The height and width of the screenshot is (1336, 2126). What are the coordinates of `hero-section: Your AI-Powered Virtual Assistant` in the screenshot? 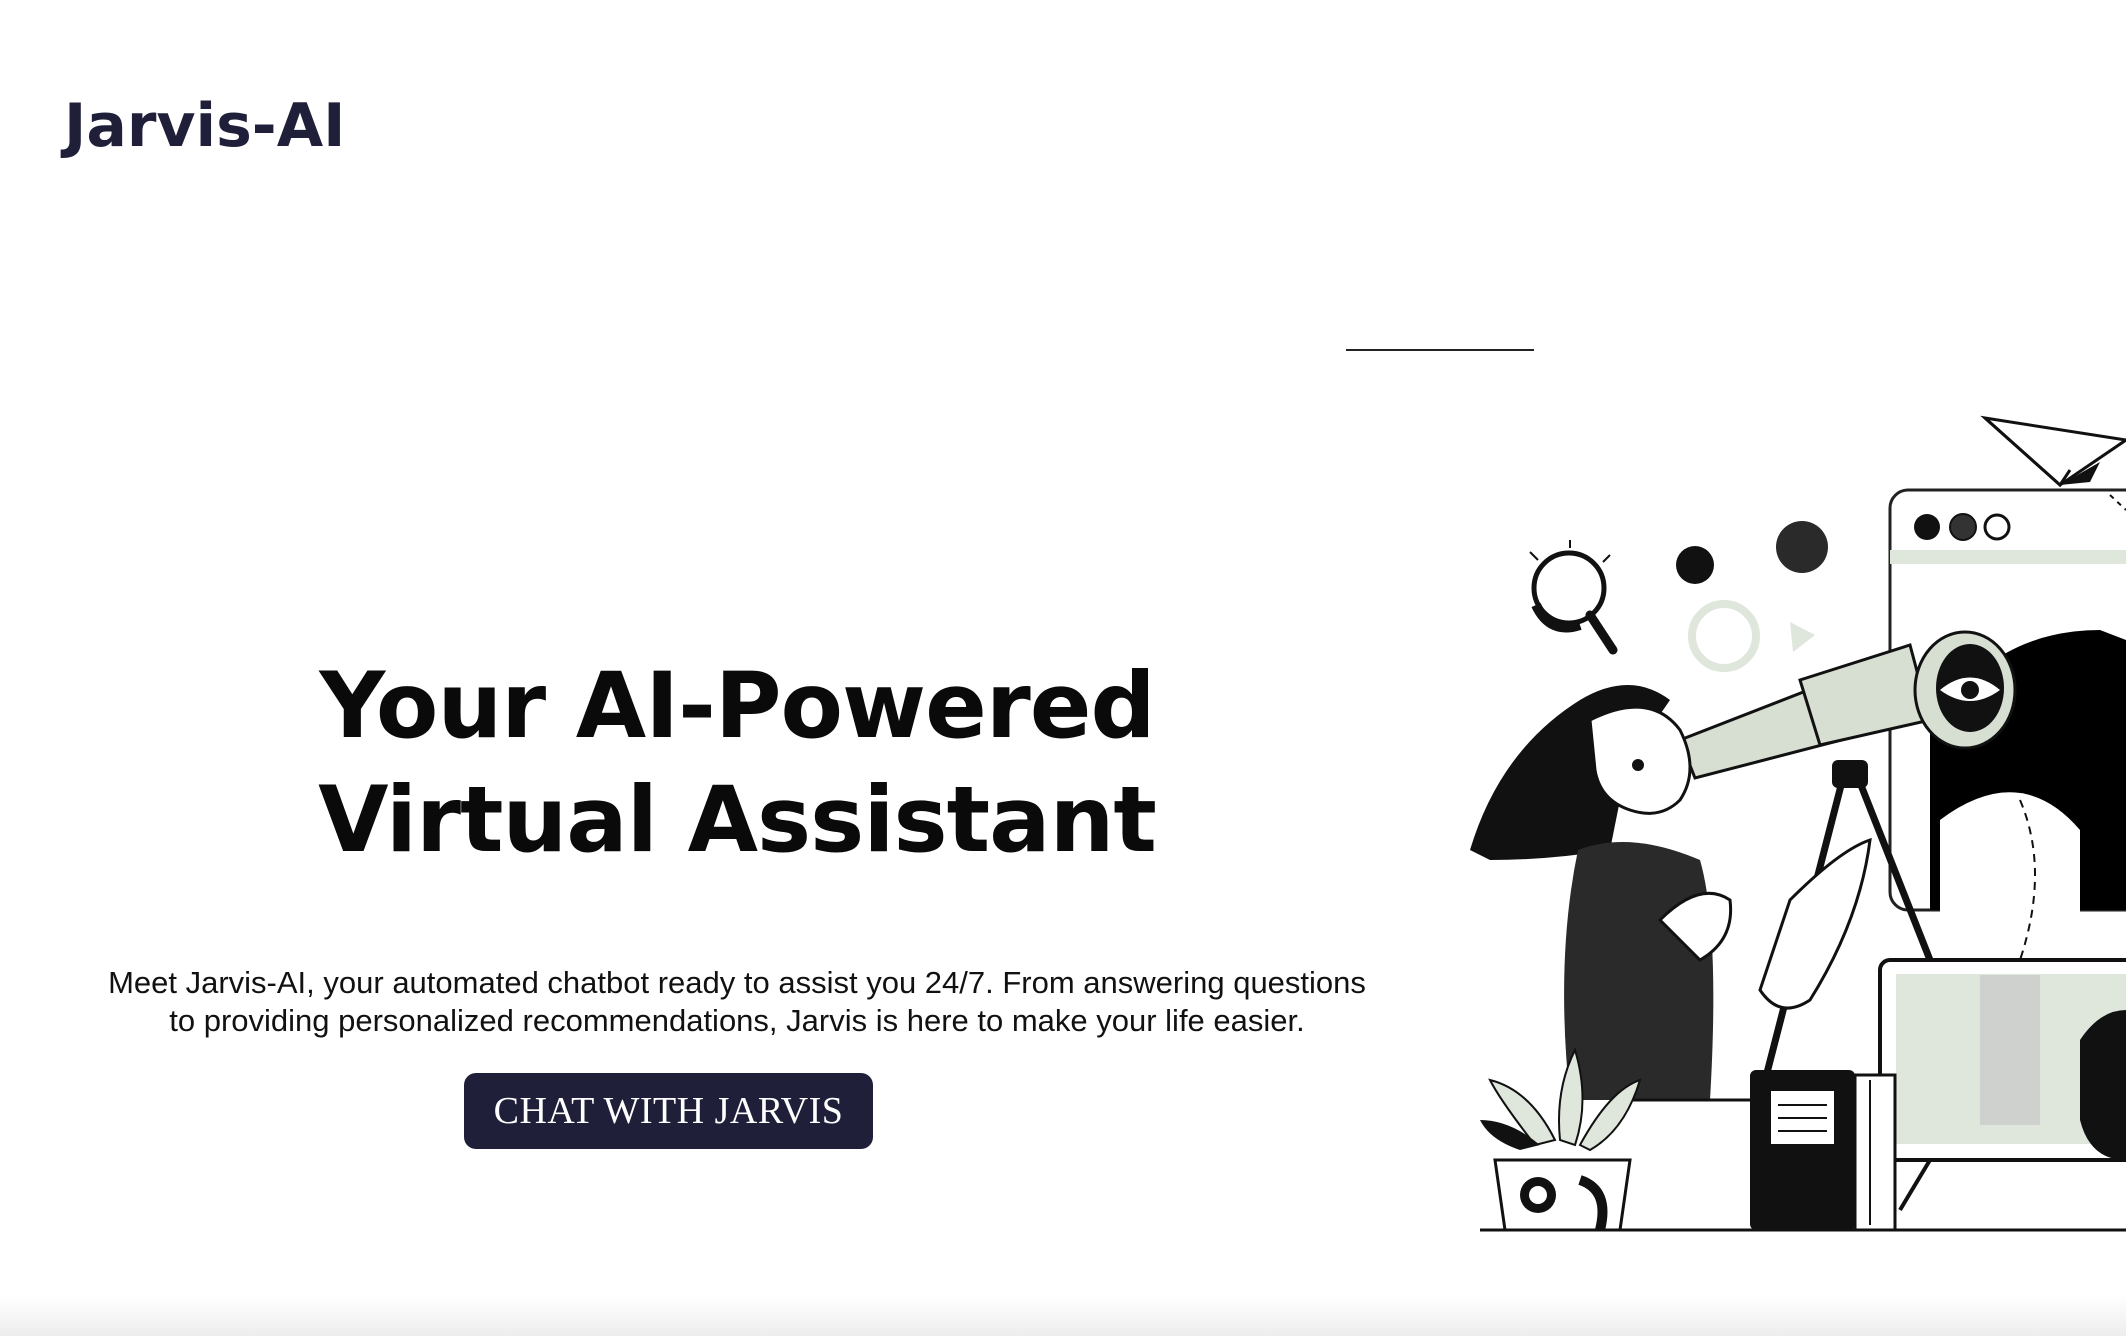 It's located at (737, 764).